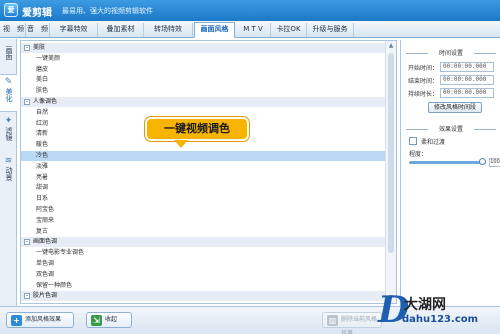 The width and height of the screenshot is (500, 334). What do you see at coordinates (413, 141) in the screenshot?
I see `soft-transition-checkbox` at bounding box center [413, 141].